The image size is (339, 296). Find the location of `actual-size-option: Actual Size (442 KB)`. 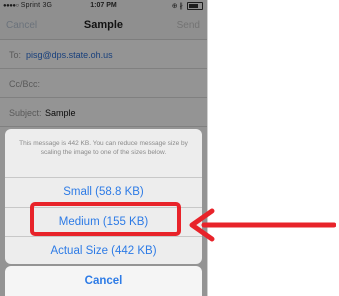

actual-size-option: Actual Size (442 KB) is located at coordinates (103, 250).